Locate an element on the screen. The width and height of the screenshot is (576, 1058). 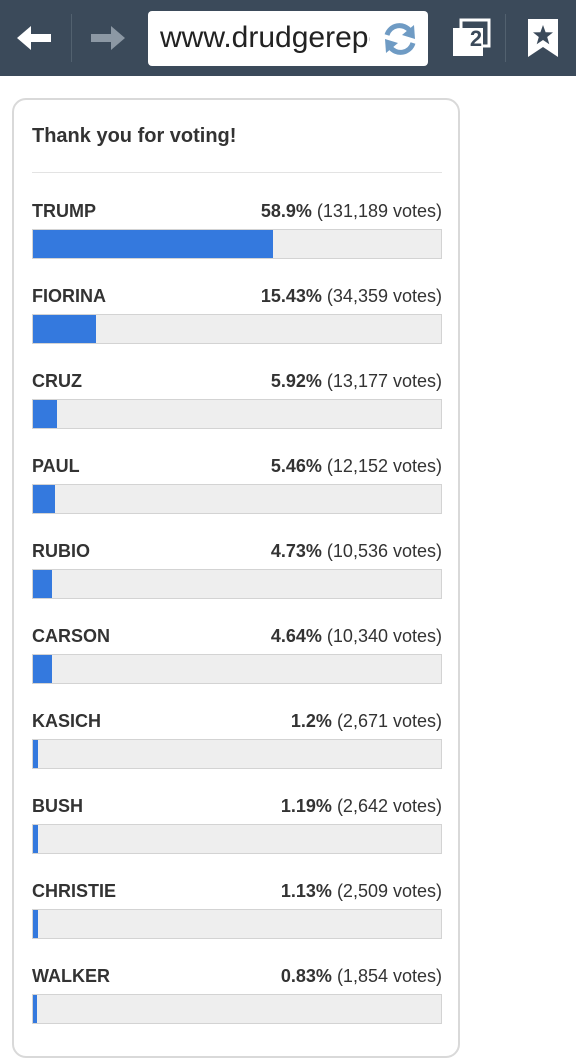
result-row: FIORINA 15.43% (34,359 votes) is located at coordinates (237, 326).